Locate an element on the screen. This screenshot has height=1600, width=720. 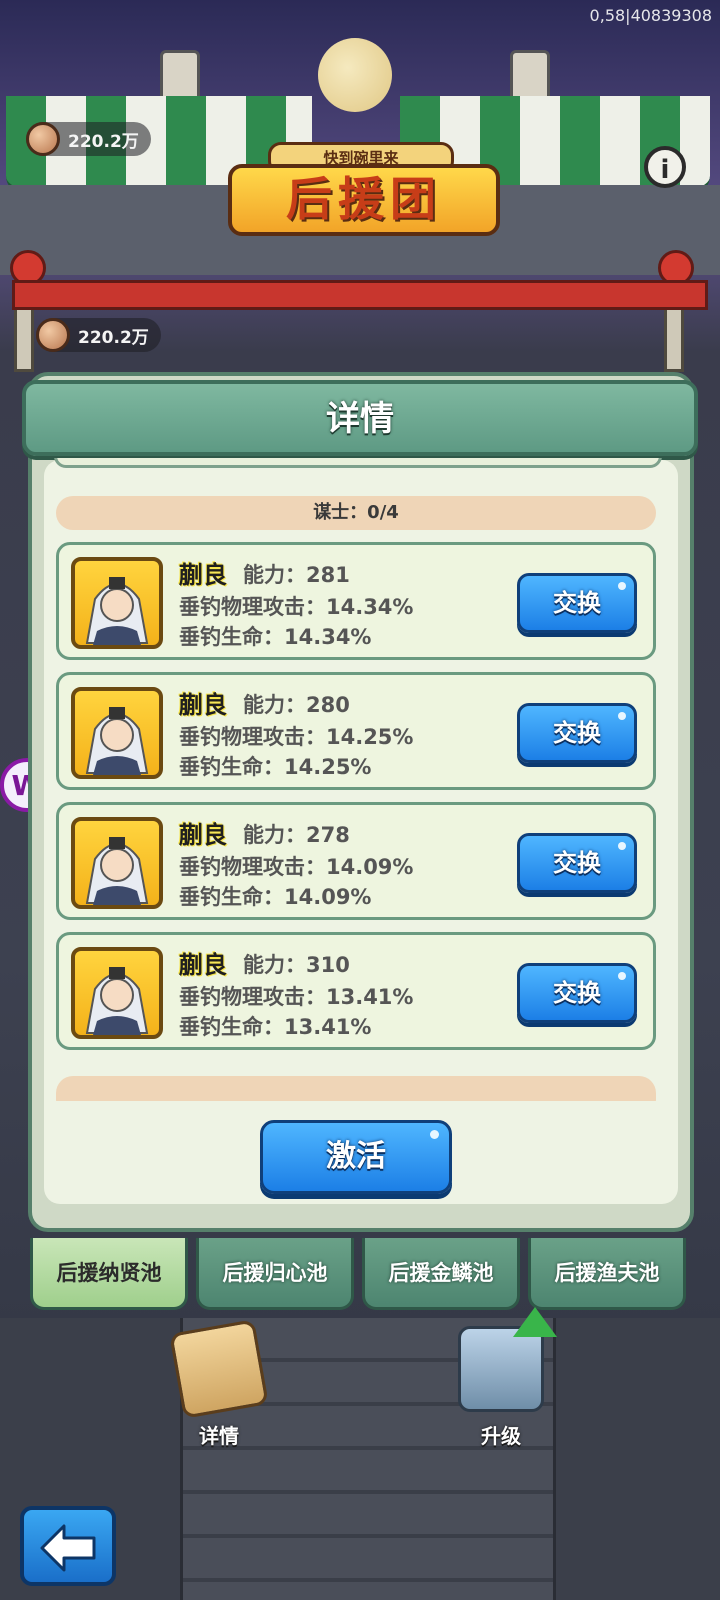
details-action: 详情 is located at coordinates (219, 1384).